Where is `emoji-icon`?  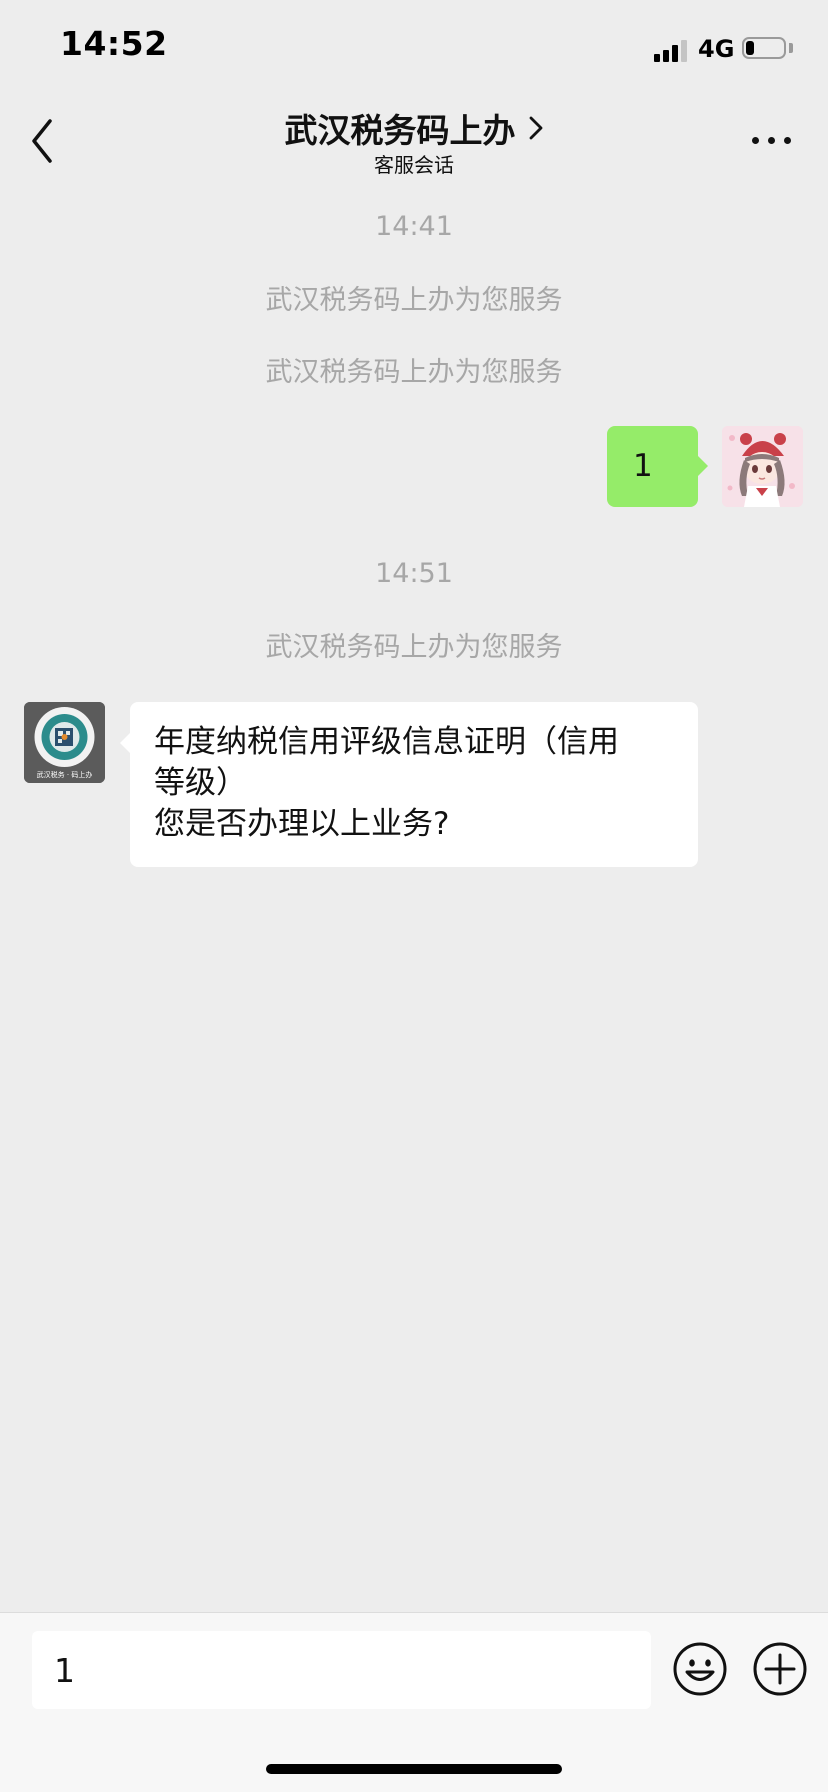 emoji-icon is located at coordinates (700, 1669).